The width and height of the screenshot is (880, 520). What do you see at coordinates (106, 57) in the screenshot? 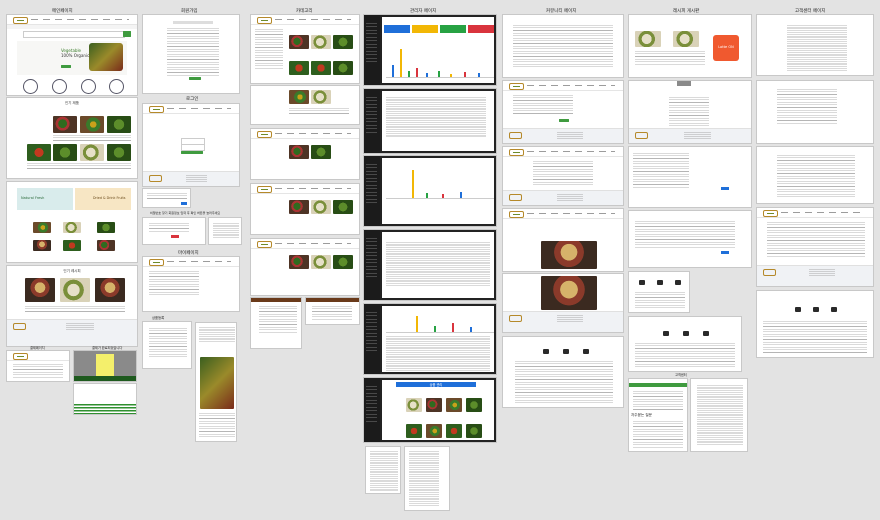
I see `hero-vegetable-image` at bounding box center [106, 57].